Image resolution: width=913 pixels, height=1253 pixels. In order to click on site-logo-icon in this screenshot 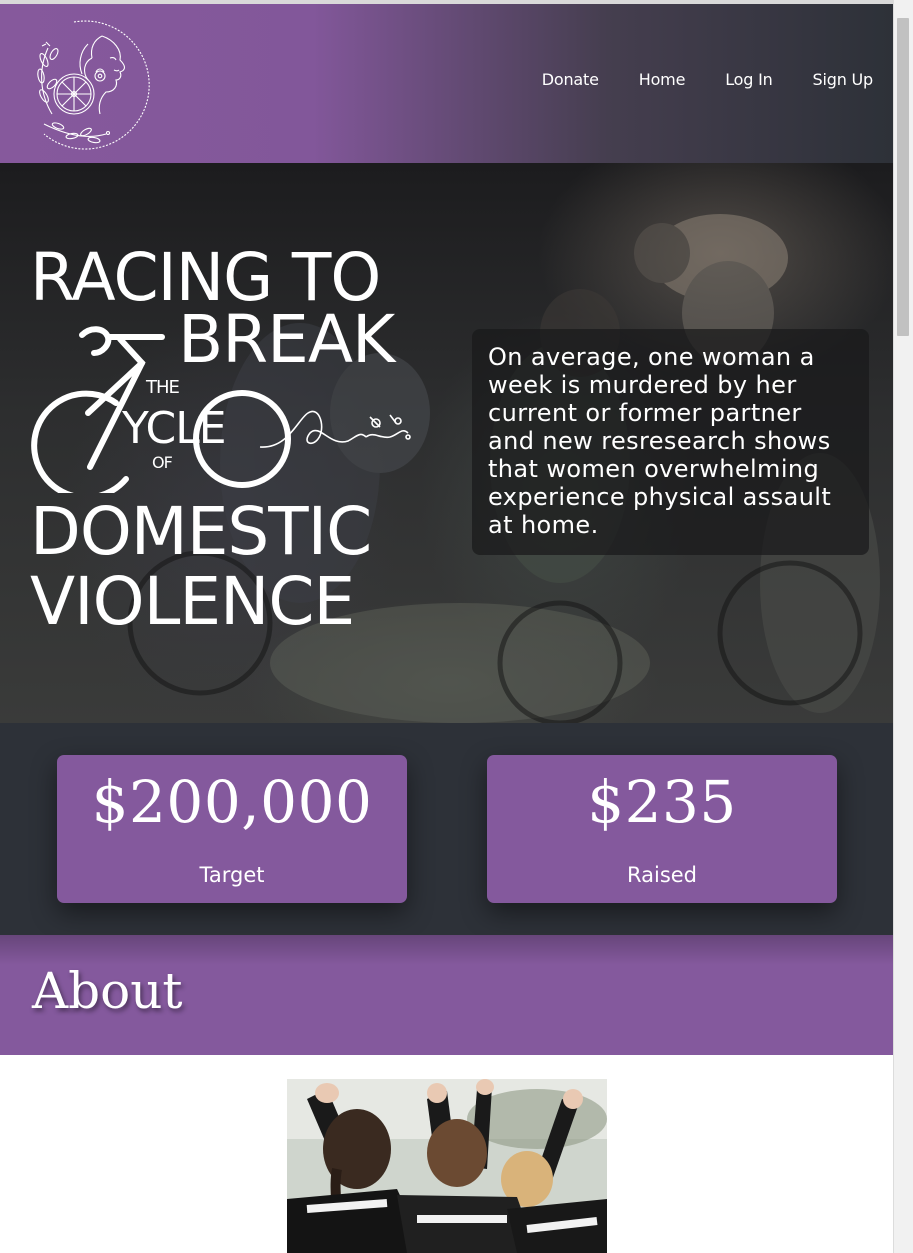, I will do `click(84, 83)`.